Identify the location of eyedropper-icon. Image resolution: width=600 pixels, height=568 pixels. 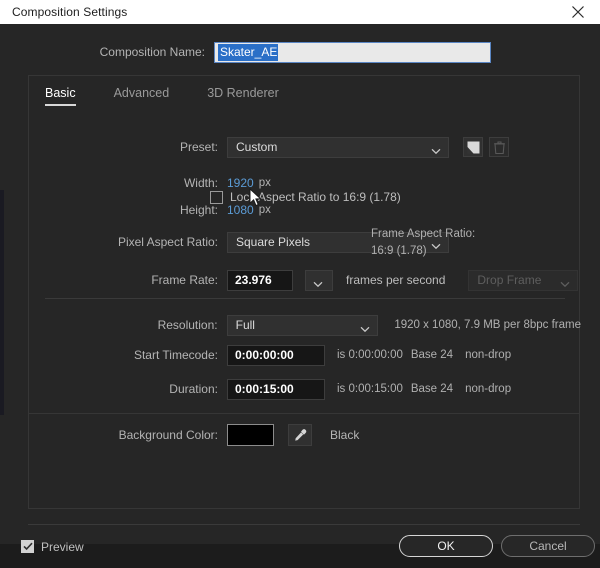
(300, 435).